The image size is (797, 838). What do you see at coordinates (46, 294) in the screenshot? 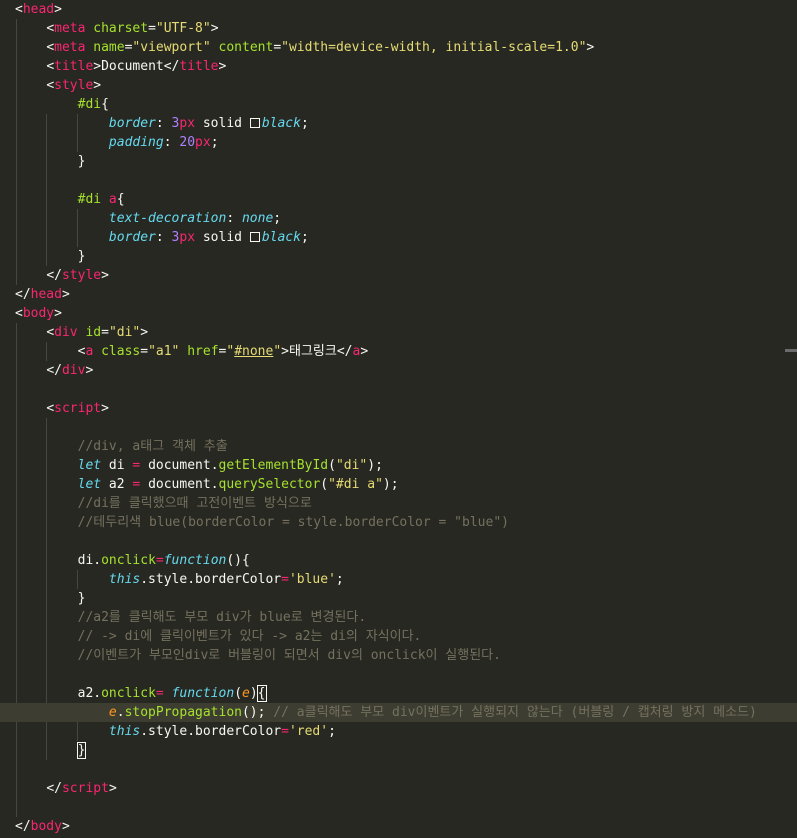
I see `code-token: head` at bounding box center [46, 294].